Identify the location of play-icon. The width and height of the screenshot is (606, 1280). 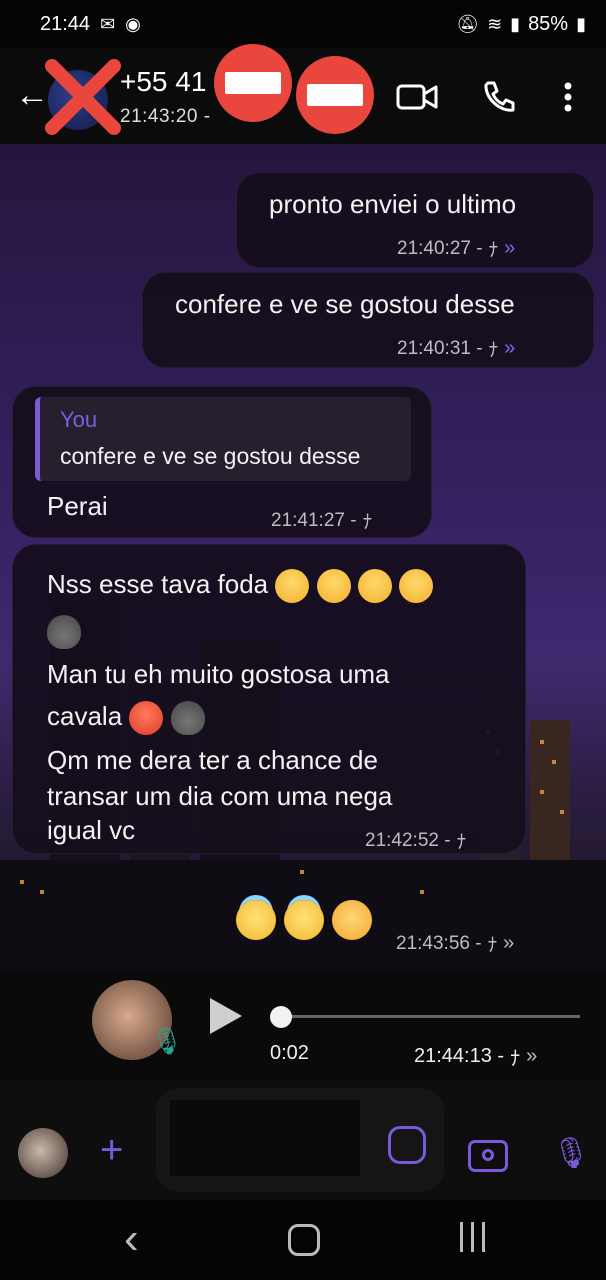
(226, 1016).